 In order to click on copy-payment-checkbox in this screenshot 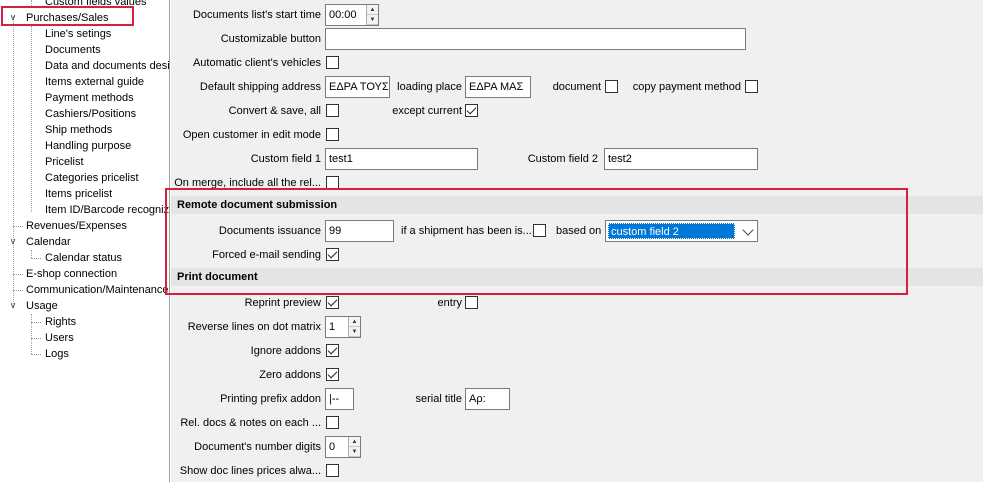, I will do `click(751, 86)`.